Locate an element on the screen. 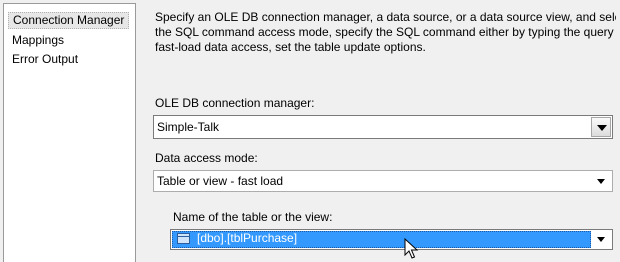 Image resolution: width=620 pixels, height=262 pixels. data-access-mode-dropdown-button is located at coordinates (601, 181).